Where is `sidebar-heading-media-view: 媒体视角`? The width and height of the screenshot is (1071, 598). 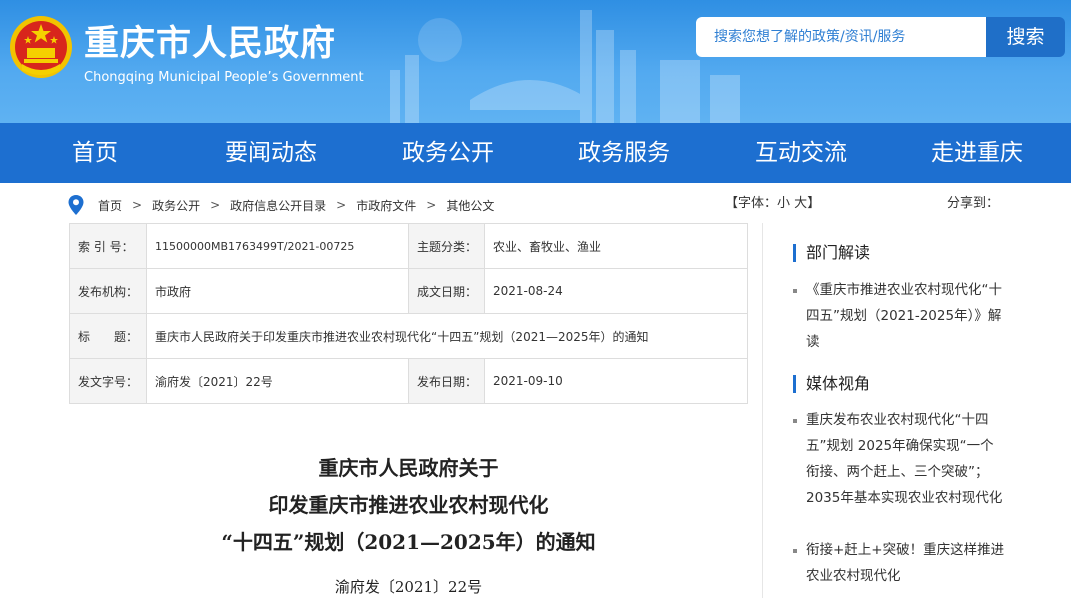
sidebar-heading-media-view: 媒体视角 is located at coordinates (831, 384).